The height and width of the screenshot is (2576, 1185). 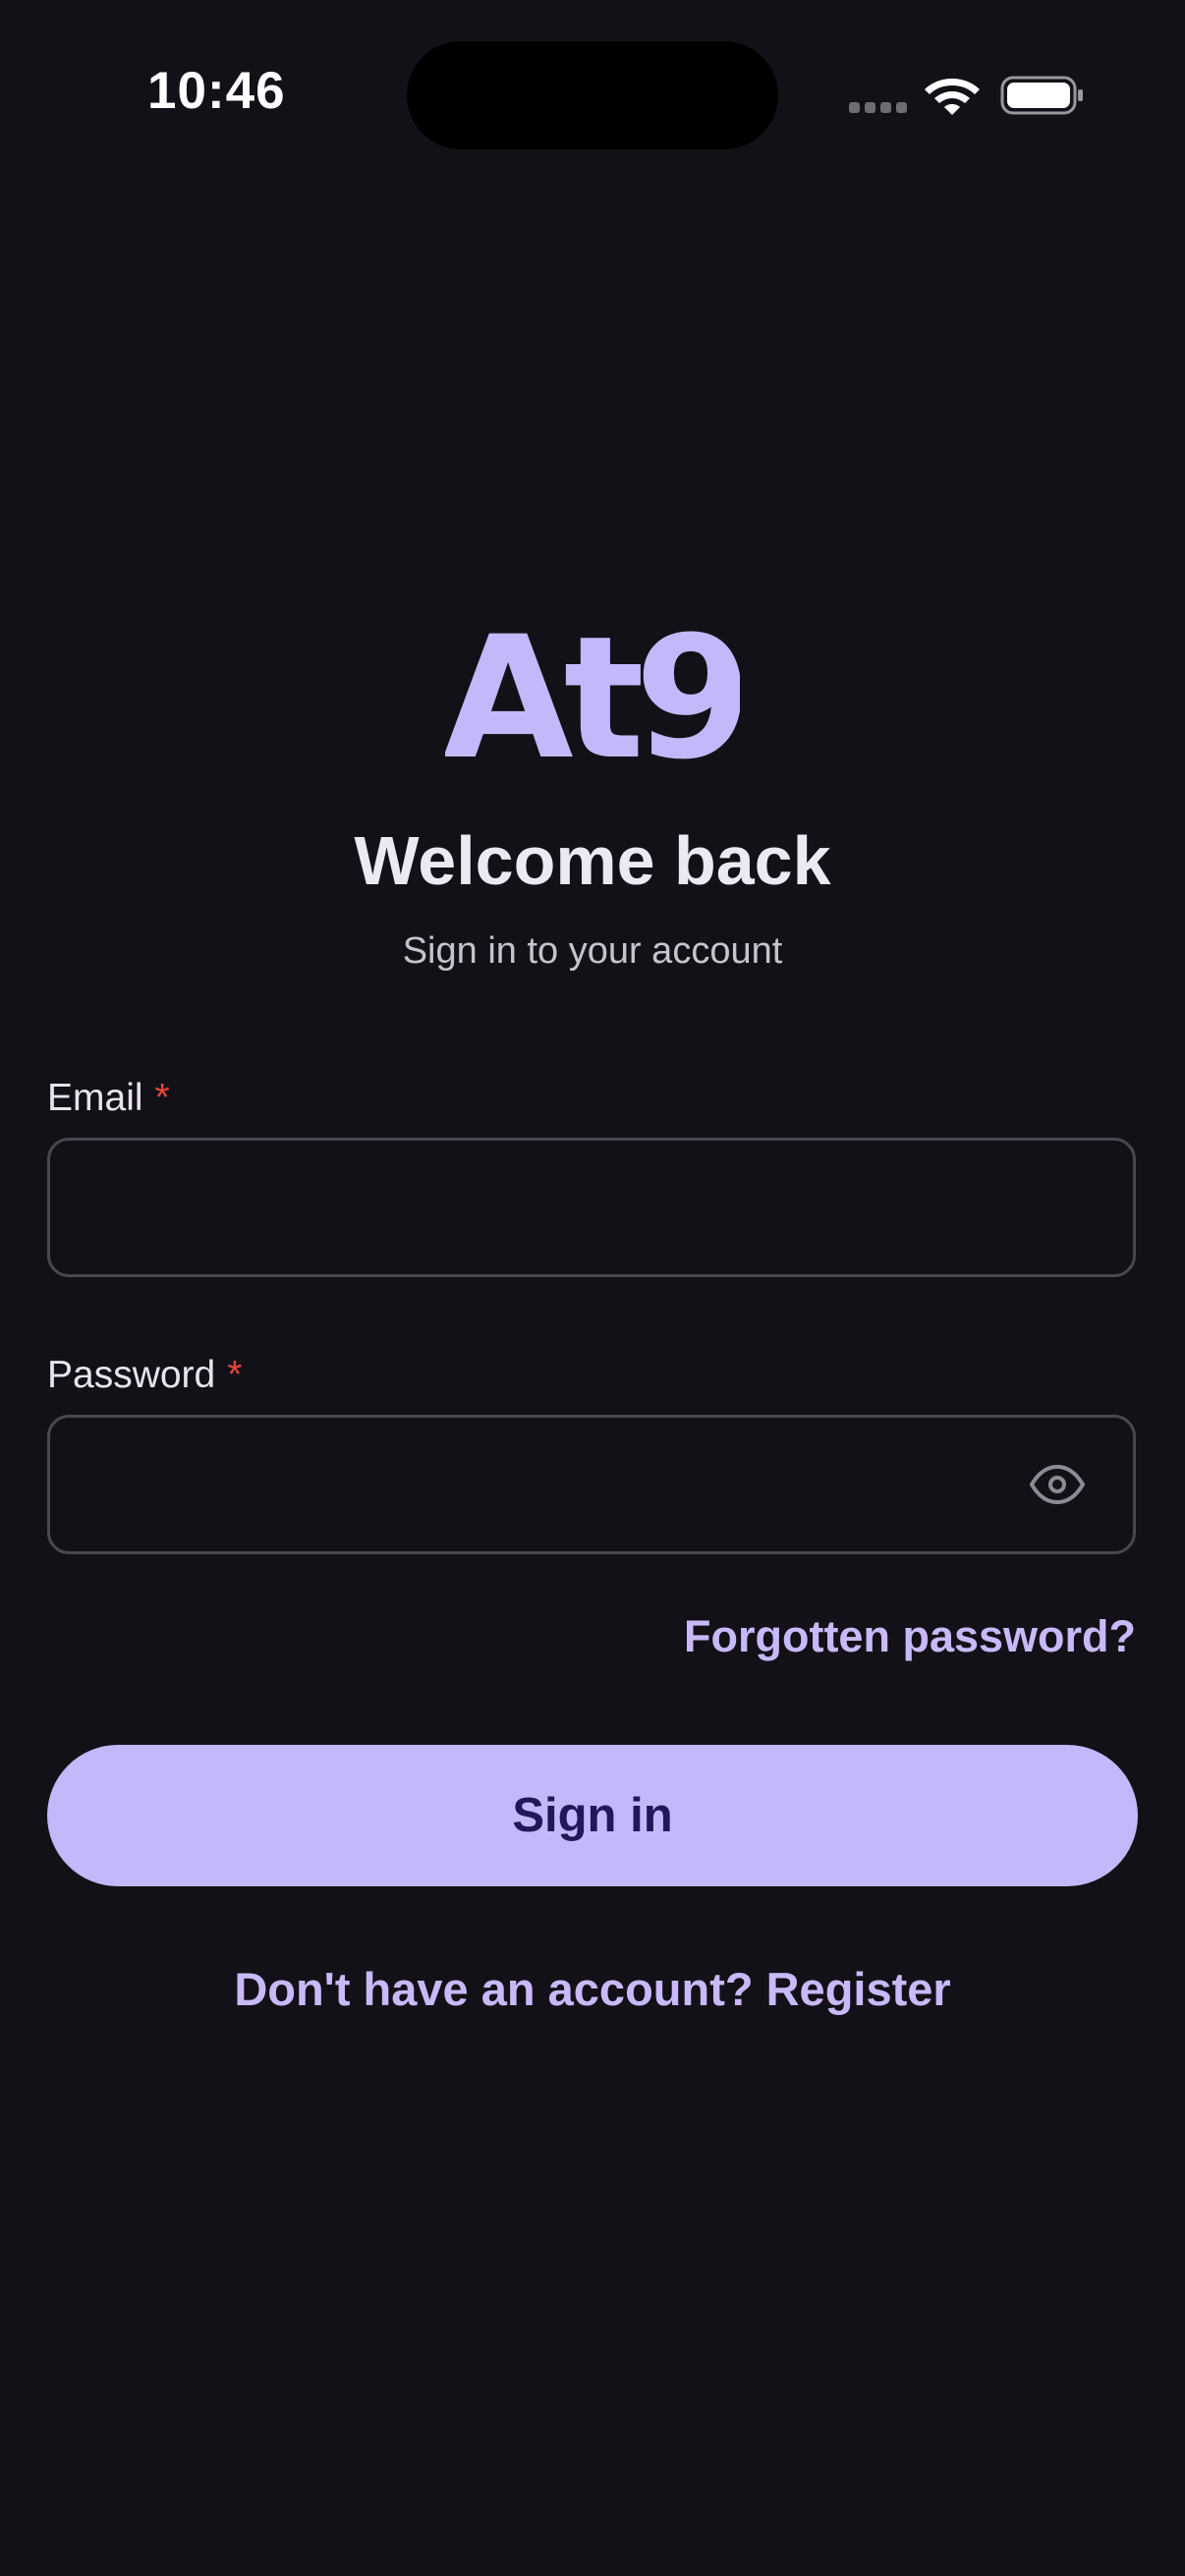 I want to click on password-field, so click(x=592, y=1484).